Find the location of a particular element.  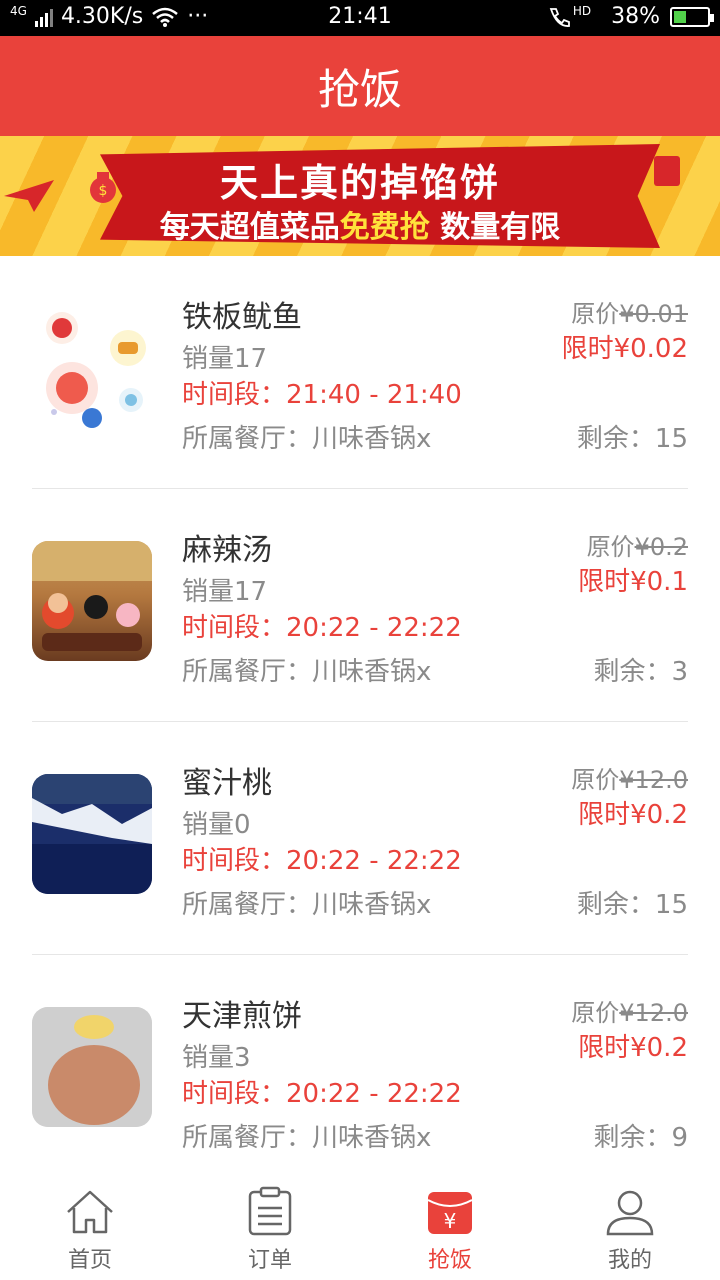

item-name: 麻辣汤 is located at coordinates (227, 550).